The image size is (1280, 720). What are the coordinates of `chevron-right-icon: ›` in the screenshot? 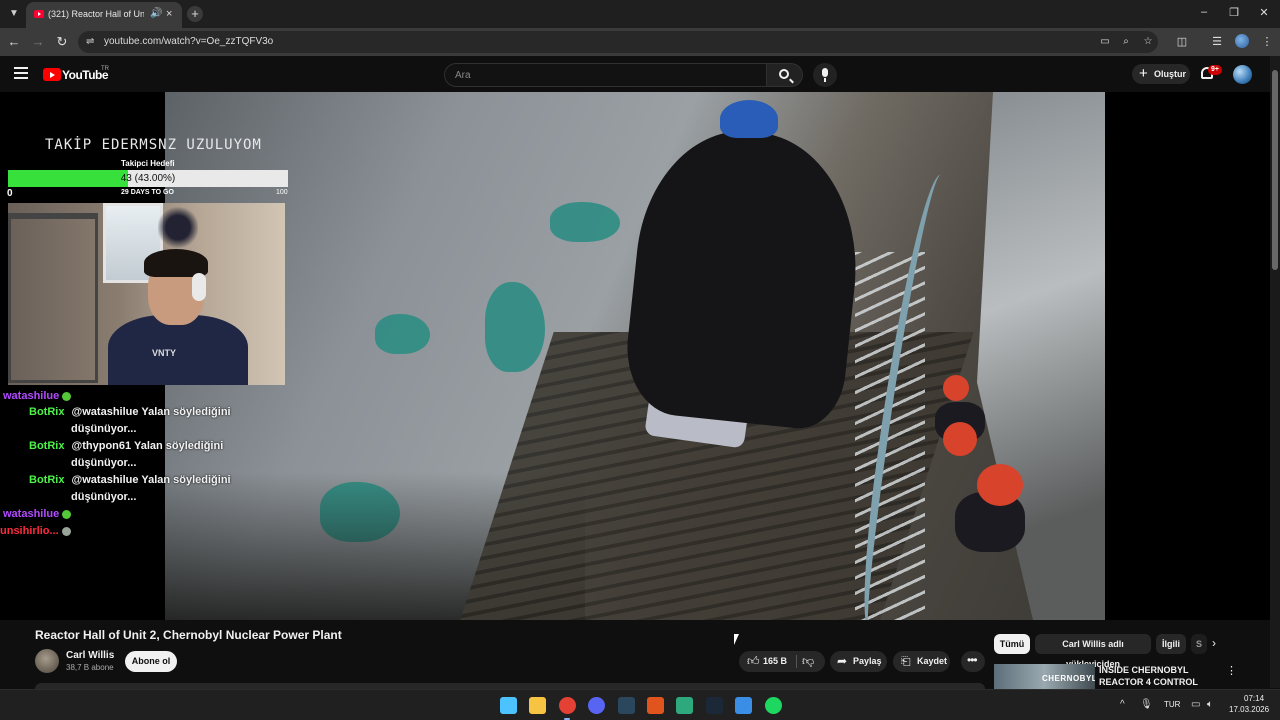 It's located at (1214, 643).